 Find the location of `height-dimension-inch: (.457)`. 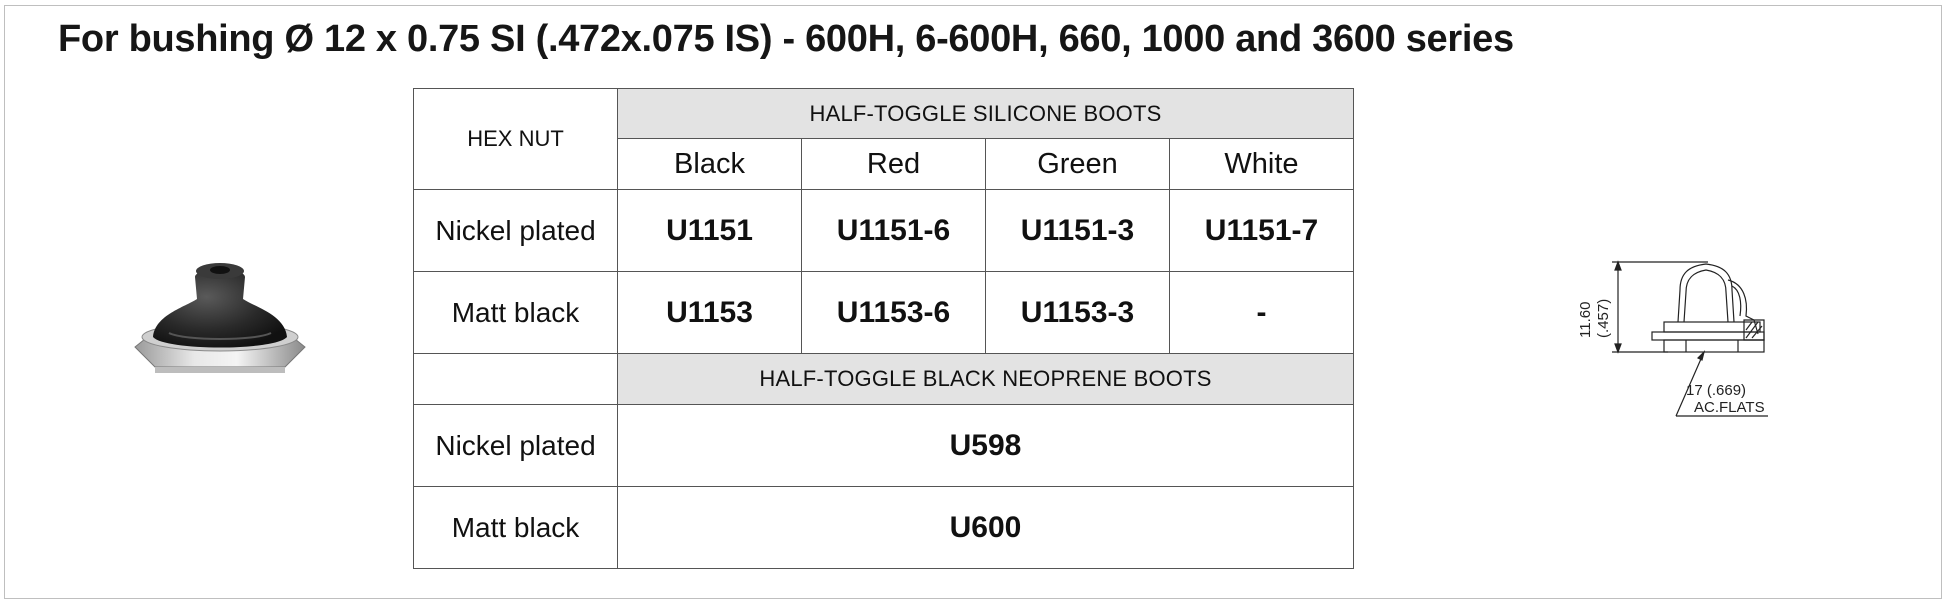

height-dimension-inch: (.457) is located at coordinates (1603, 318).